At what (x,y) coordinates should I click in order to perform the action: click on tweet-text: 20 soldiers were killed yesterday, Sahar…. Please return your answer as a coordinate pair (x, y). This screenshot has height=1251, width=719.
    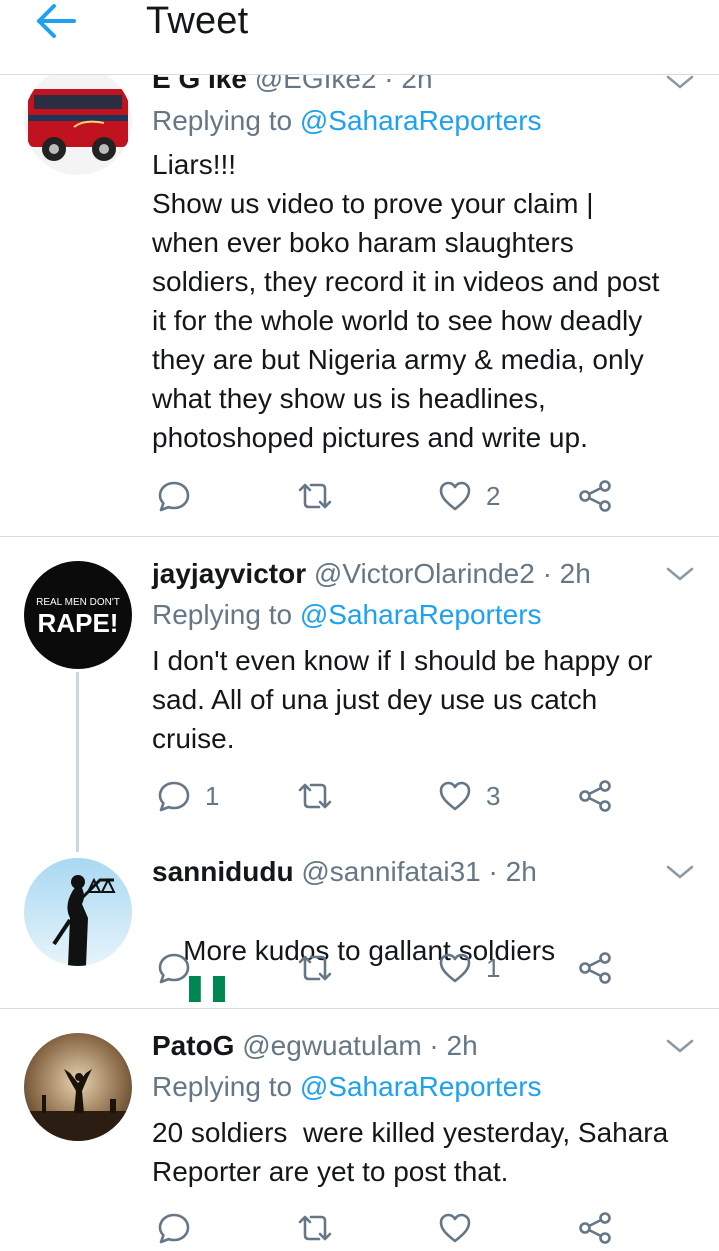
    Looking at the image, I should click on (410, 1152).